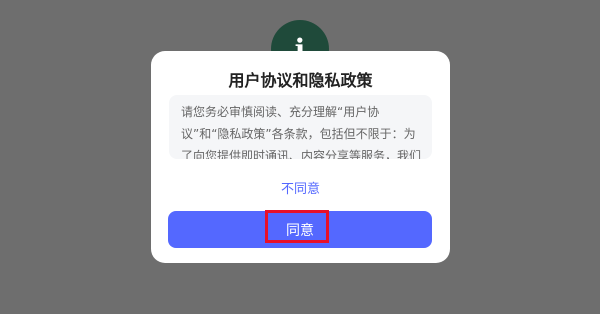 The height and width of the screenshot is (314, 600). I want to click on agree-button-label: 同意, so click(300, 230).